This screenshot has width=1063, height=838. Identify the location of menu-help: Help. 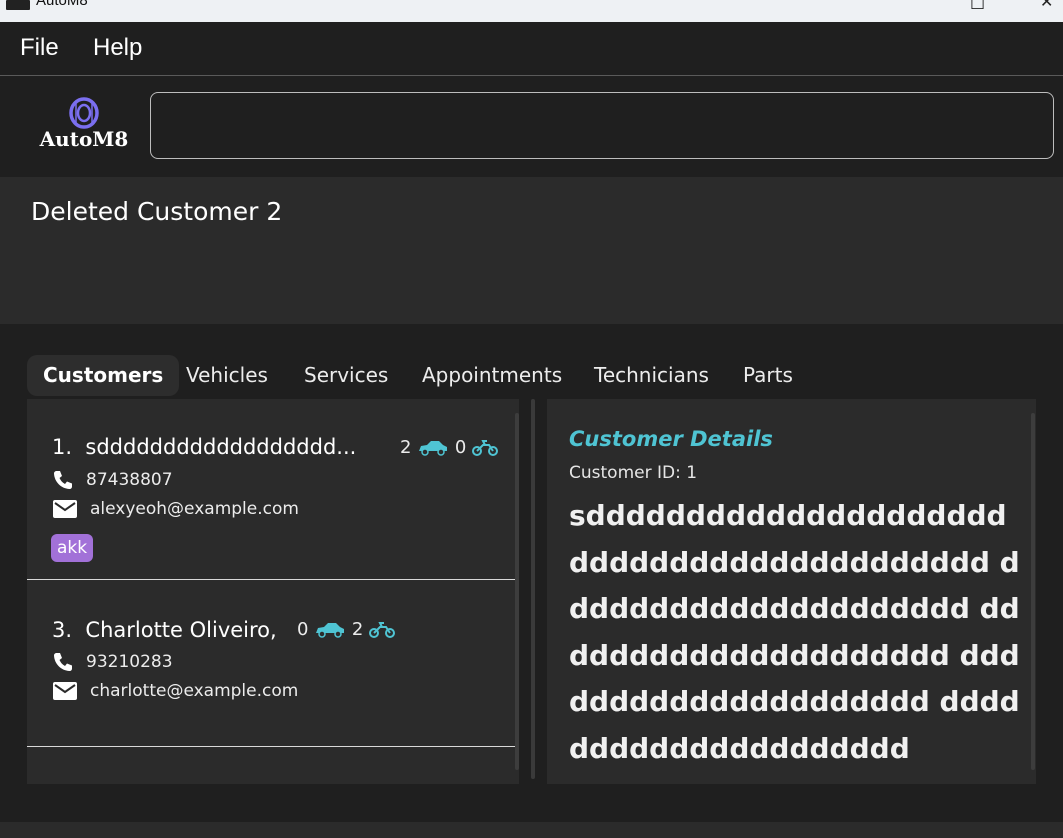
(117, 48).